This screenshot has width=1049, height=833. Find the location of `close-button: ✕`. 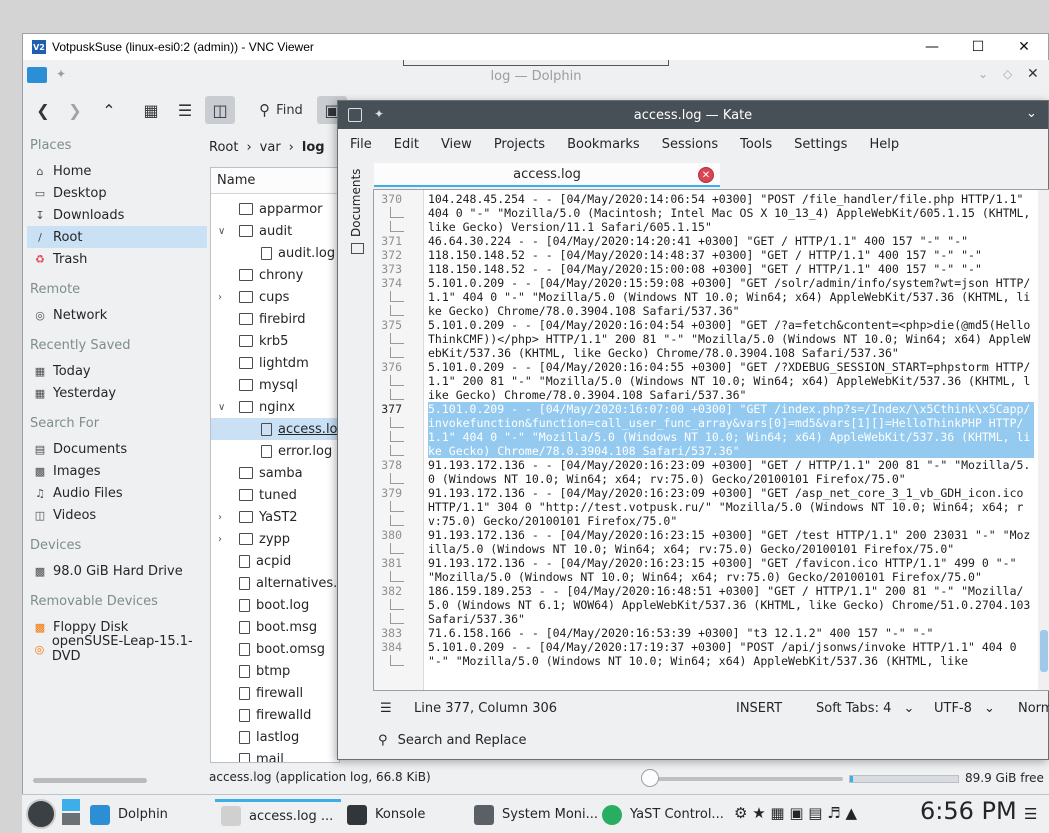

close-button: ✕ is located at coordinates (1024, 47).